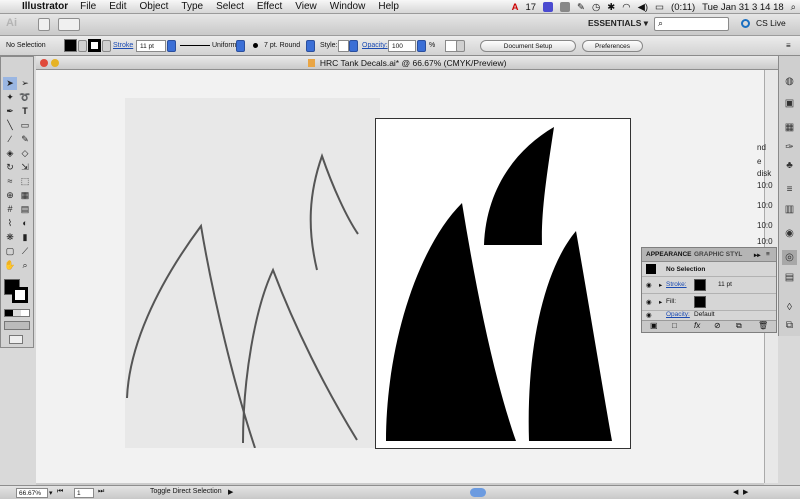  I want to click on tab-appearance: APPEARANCE, so click(669, 254).